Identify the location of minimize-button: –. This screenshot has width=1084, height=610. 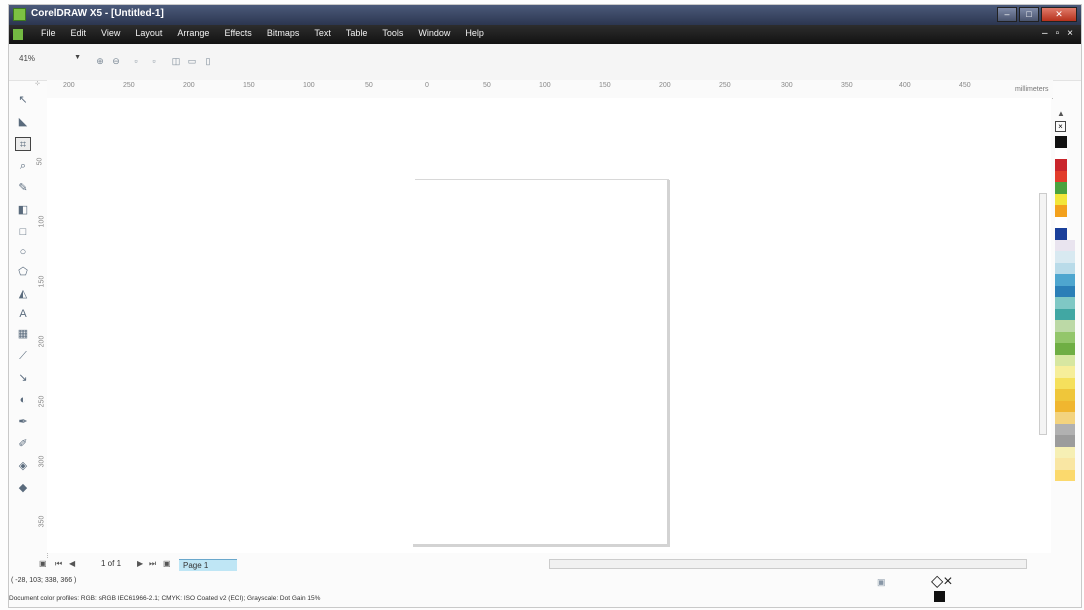
(1007, 14).